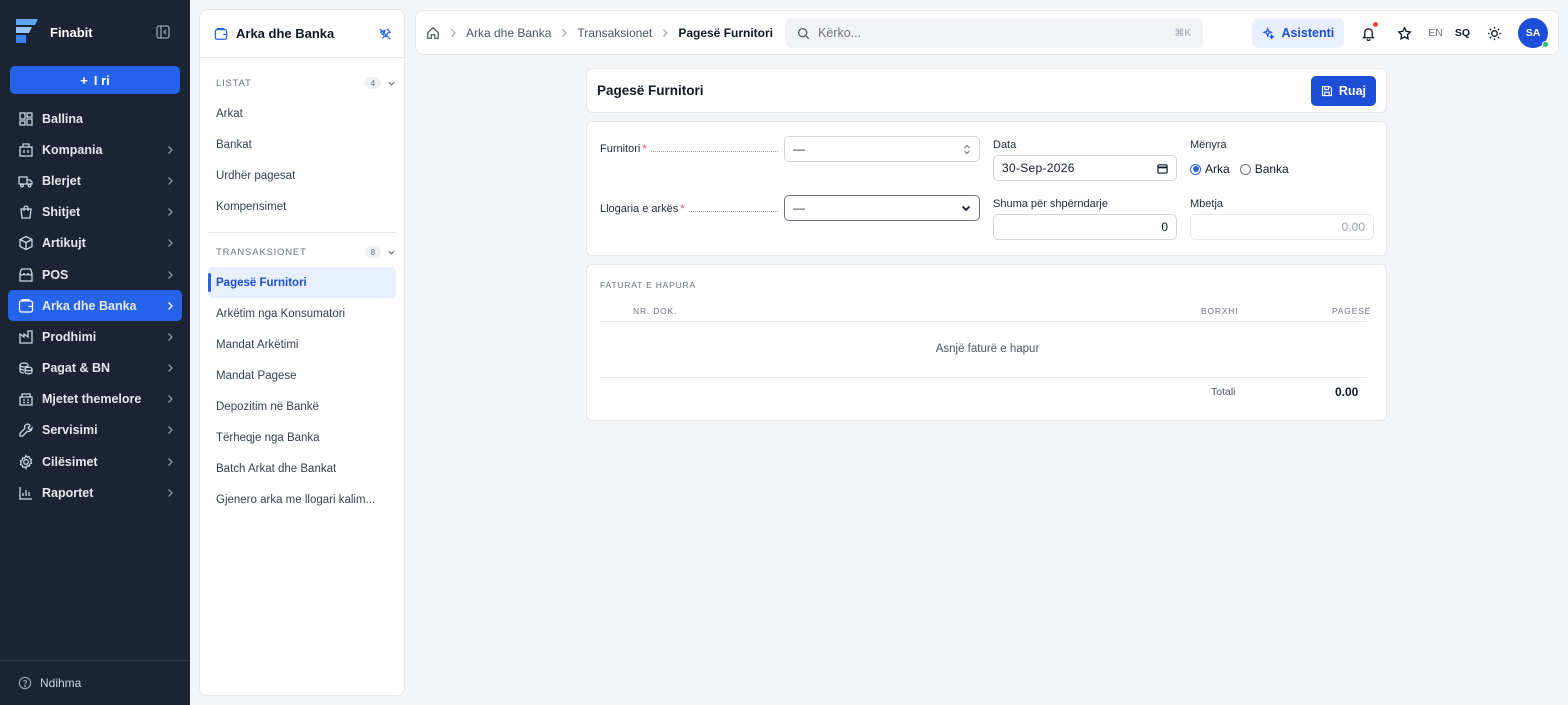 Image resolution: width=1568 pixels, height=705 pixels. I want to click on sidebar-item-mjetet-themelore: Mjetet themelore, so click(95, 399).